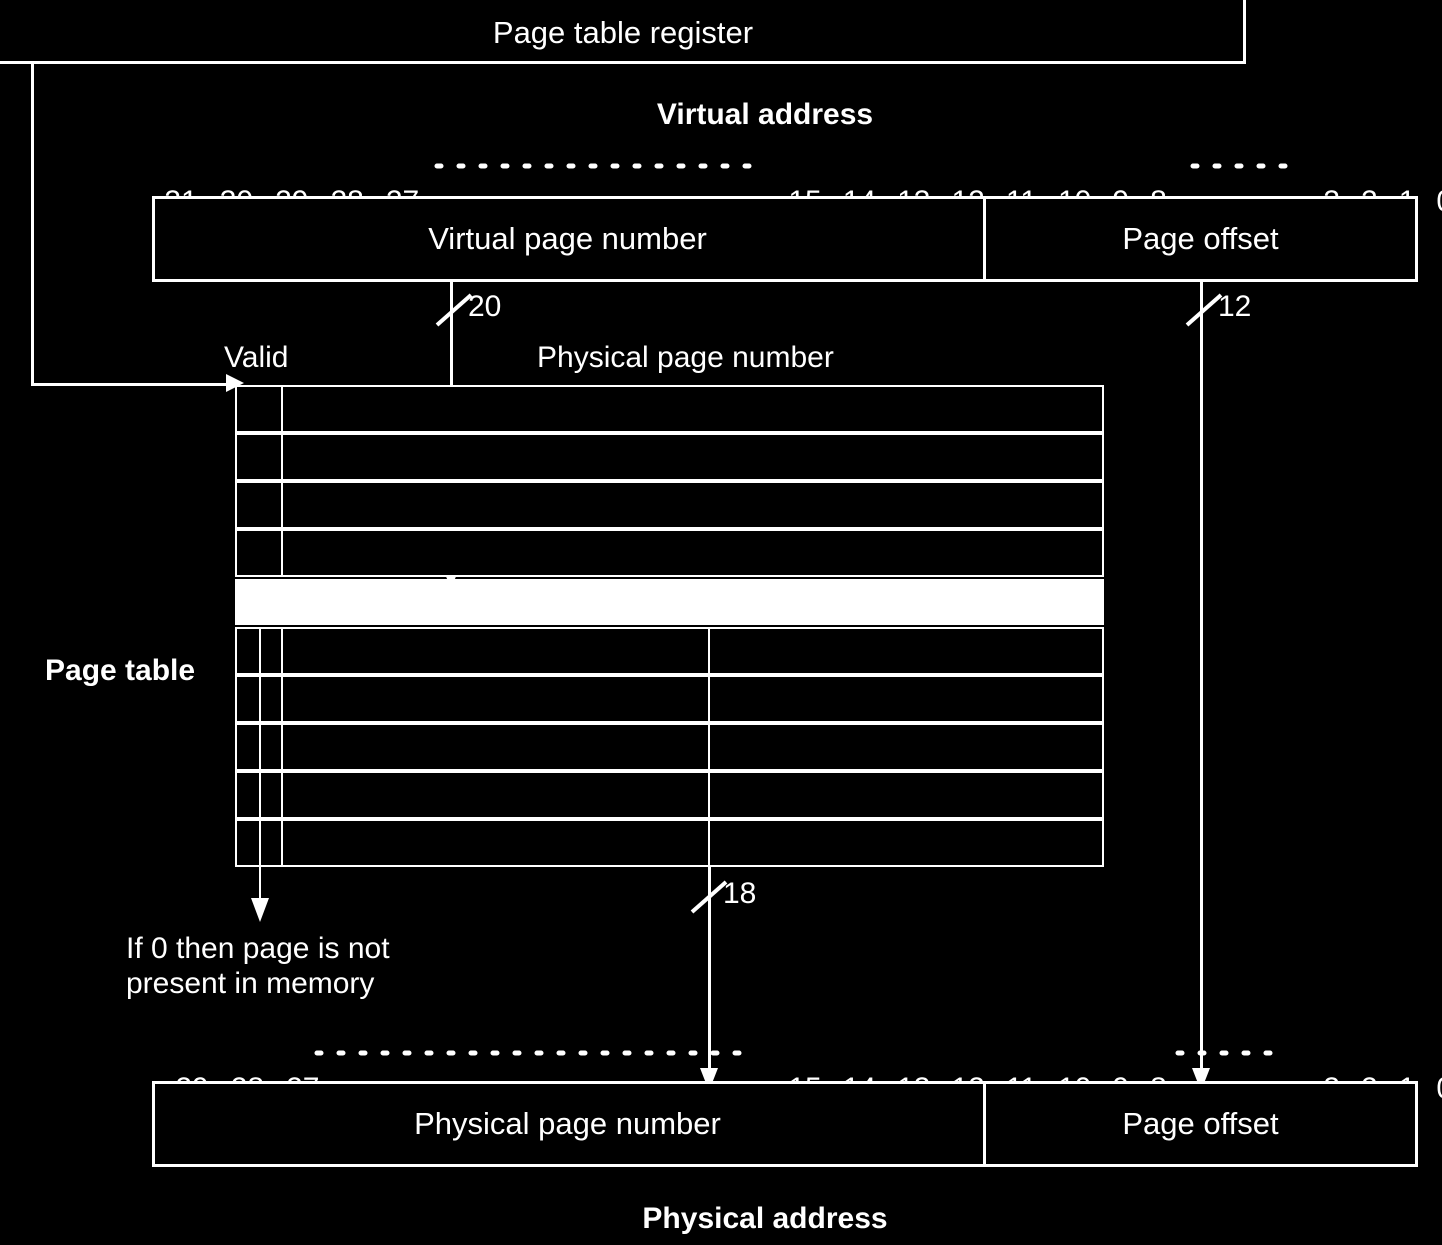 This screenshot has width=1442, height=1245. I want to click on lower-ppn-divider, so click(709, 747).